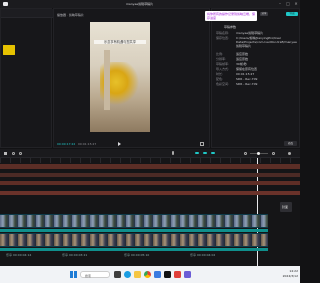 The height and width of the screenshot is (283, 320). I want to click on media-thumbnail, so click(9, 50).